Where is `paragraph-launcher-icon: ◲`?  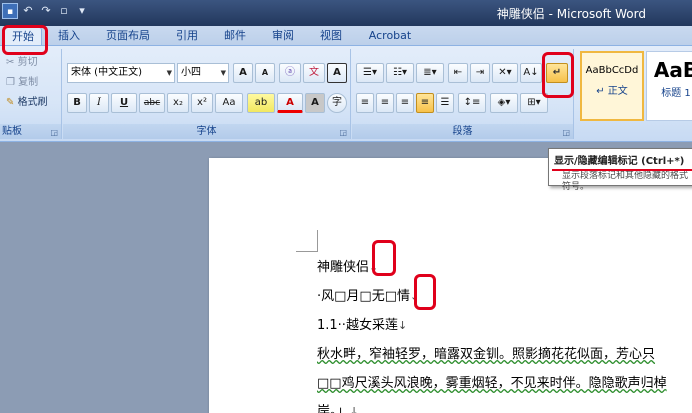
paragraph-launcher-icon: ◲ is located at coordinates (566, 132).